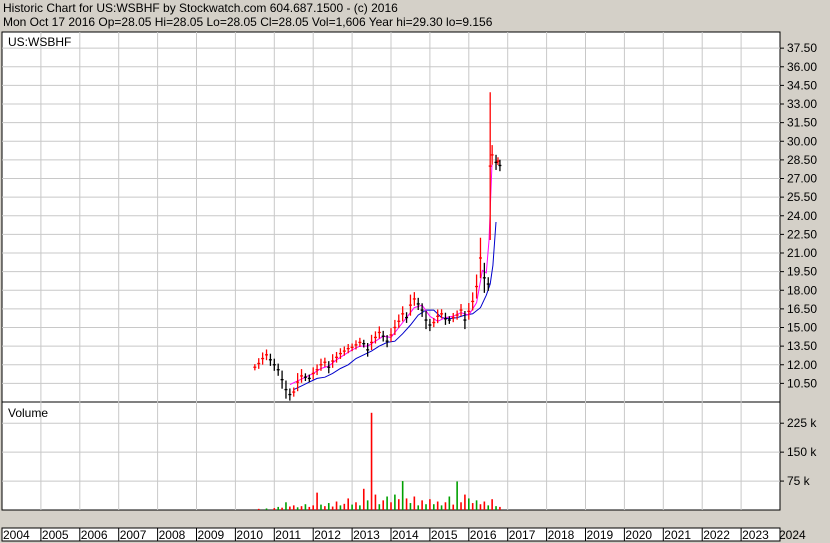 The image size is (830, 543). What do you see at coordinates (802, 346) in the screenshot?
I see `price-tick-label: 13.50` at bounding box center [802, 346].